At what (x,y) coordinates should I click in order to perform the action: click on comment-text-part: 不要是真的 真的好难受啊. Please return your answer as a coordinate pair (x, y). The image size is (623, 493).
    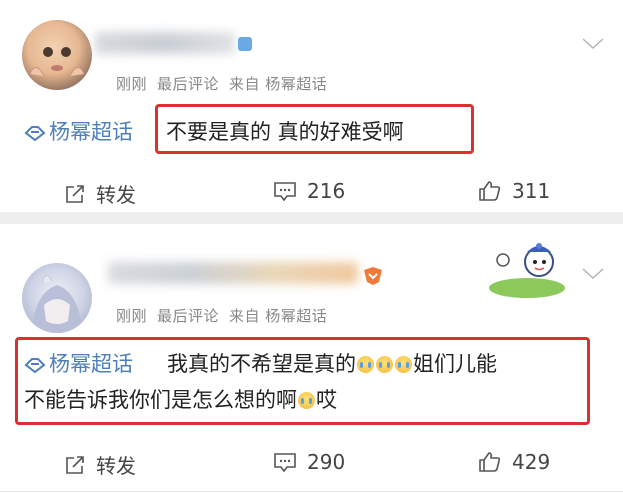
    Looking at the image, I should click on (285, 132).